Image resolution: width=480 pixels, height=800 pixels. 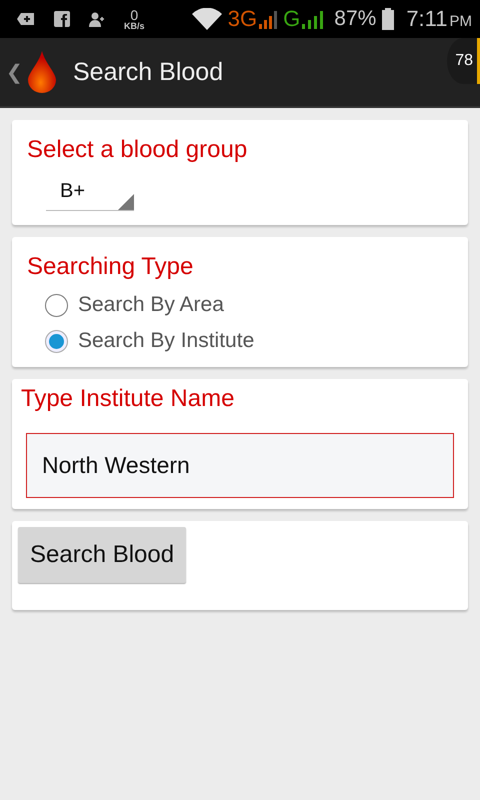 What do you see at coordinates (207, 19) in the screenshot?
I see `wifi-icon` at bounding box center [207, 19].